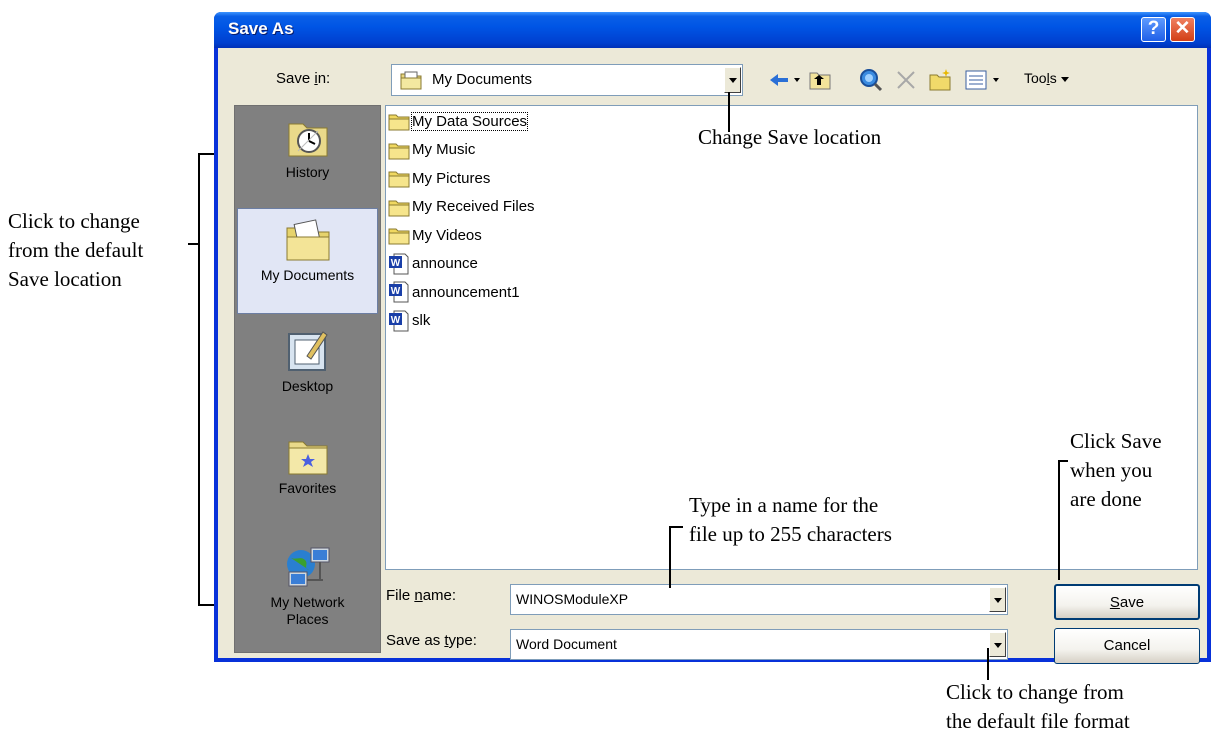 This screenshot has height=736, width=1215. I want to click on file-list-item: My Data Sources, so click(458, 121).